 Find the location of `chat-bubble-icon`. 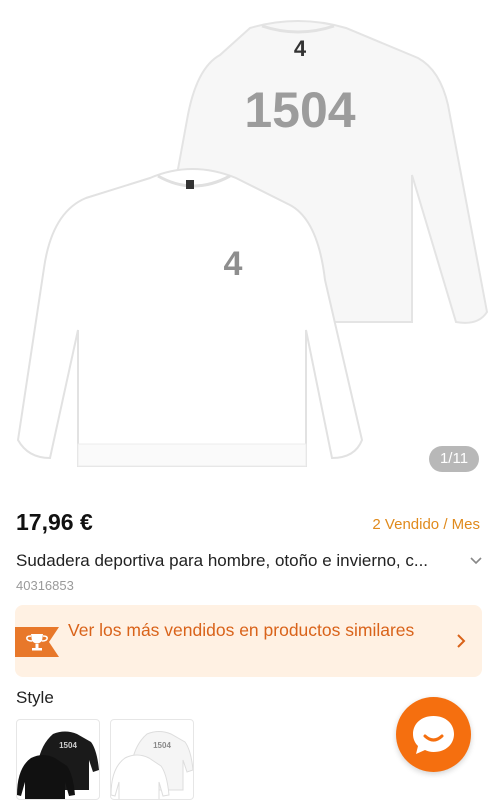

chat-bubble-icon is located at coordinates (433, 735).